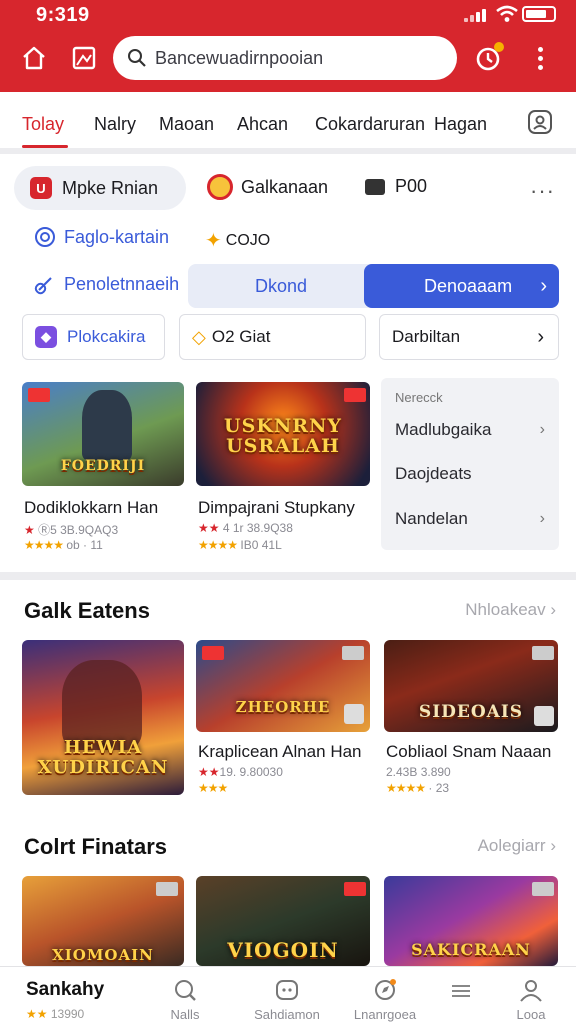  Describe the element at coordinates (276, 508) in the screenshot. I see `featured-title-2: Dimpajrani Stupkany` at that location.